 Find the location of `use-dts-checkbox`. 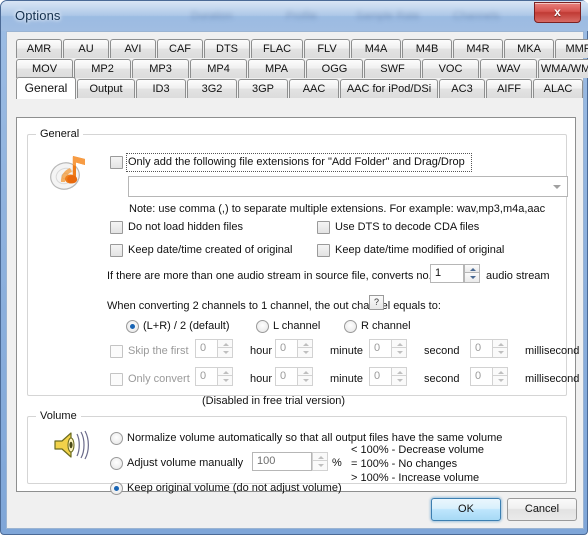

use-dts-checkbox is located at coordinates (323, 227).